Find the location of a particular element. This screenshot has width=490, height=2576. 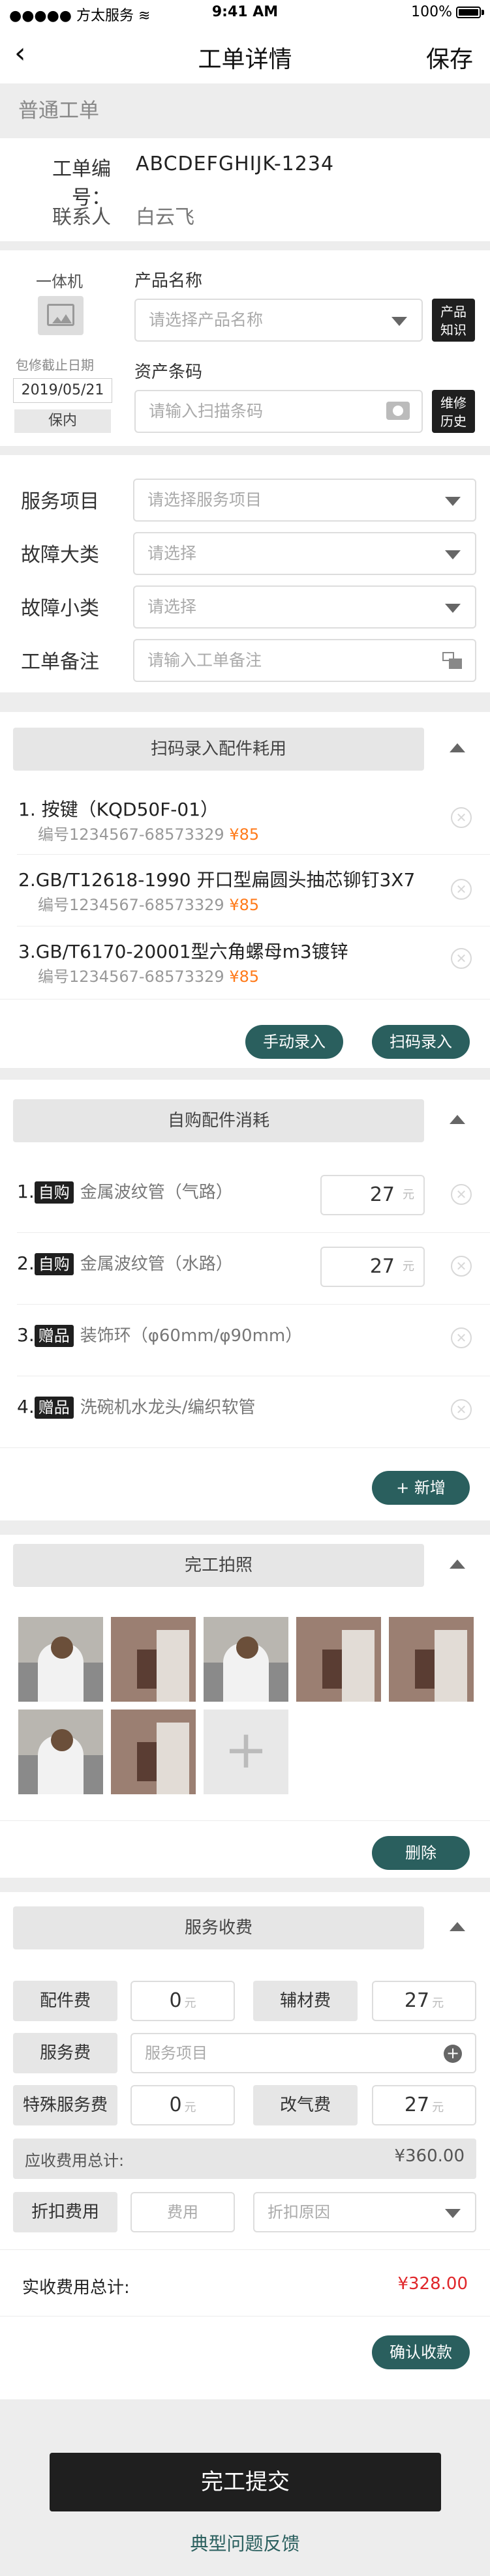

product-image-icon is located at coordinates (61, 315).